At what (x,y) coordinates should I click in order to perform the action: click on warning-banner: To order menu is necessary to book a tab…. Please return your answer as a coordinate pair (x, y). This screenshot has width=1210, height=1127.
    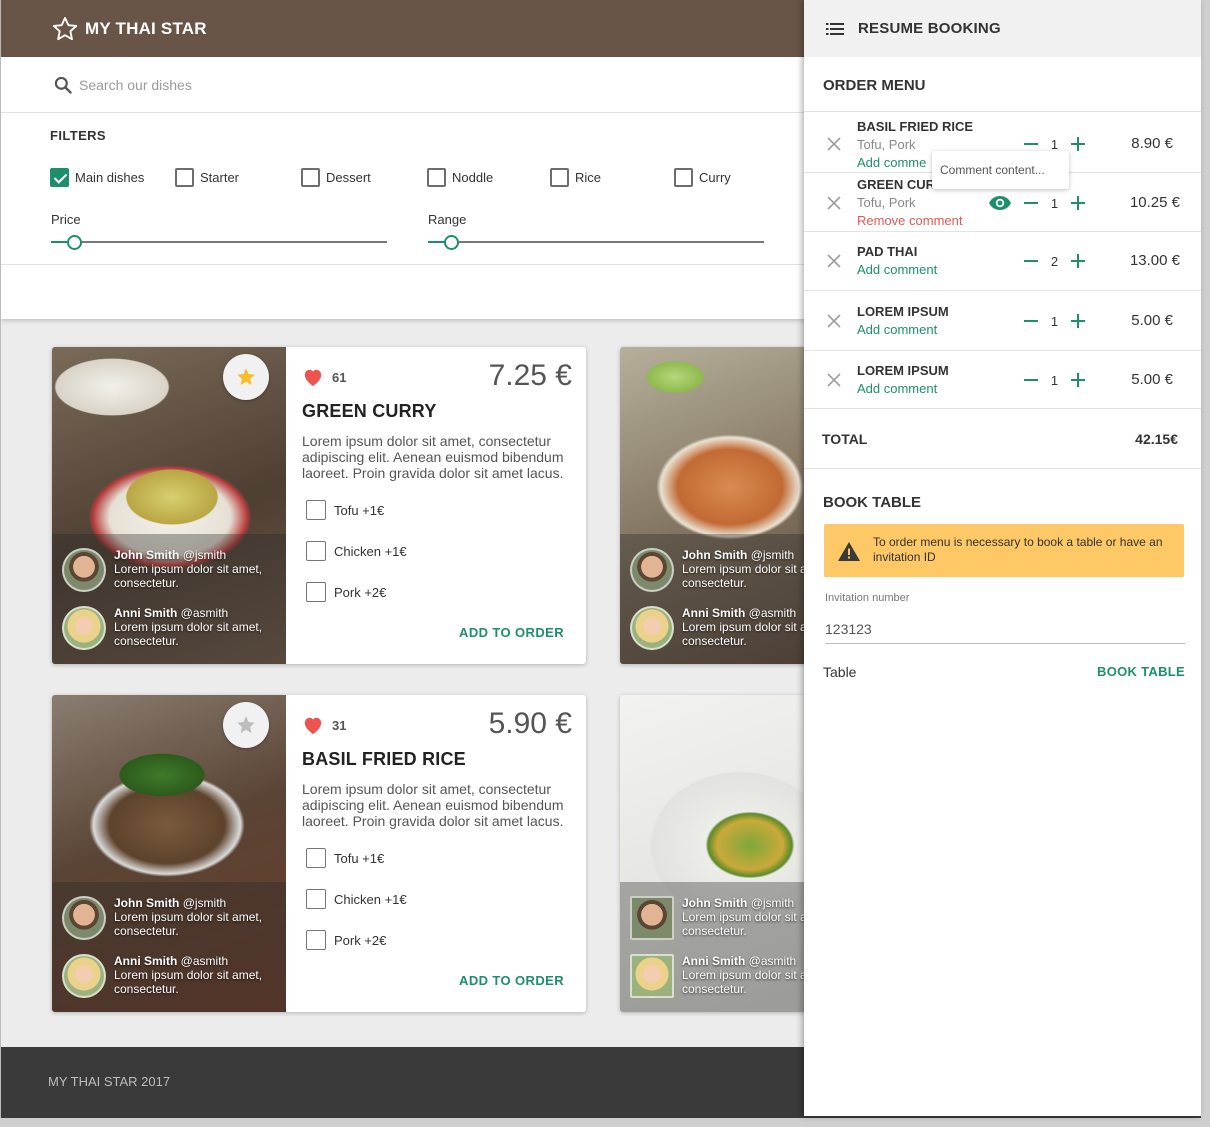
    Looking at the image, I should click on (1004, 550).